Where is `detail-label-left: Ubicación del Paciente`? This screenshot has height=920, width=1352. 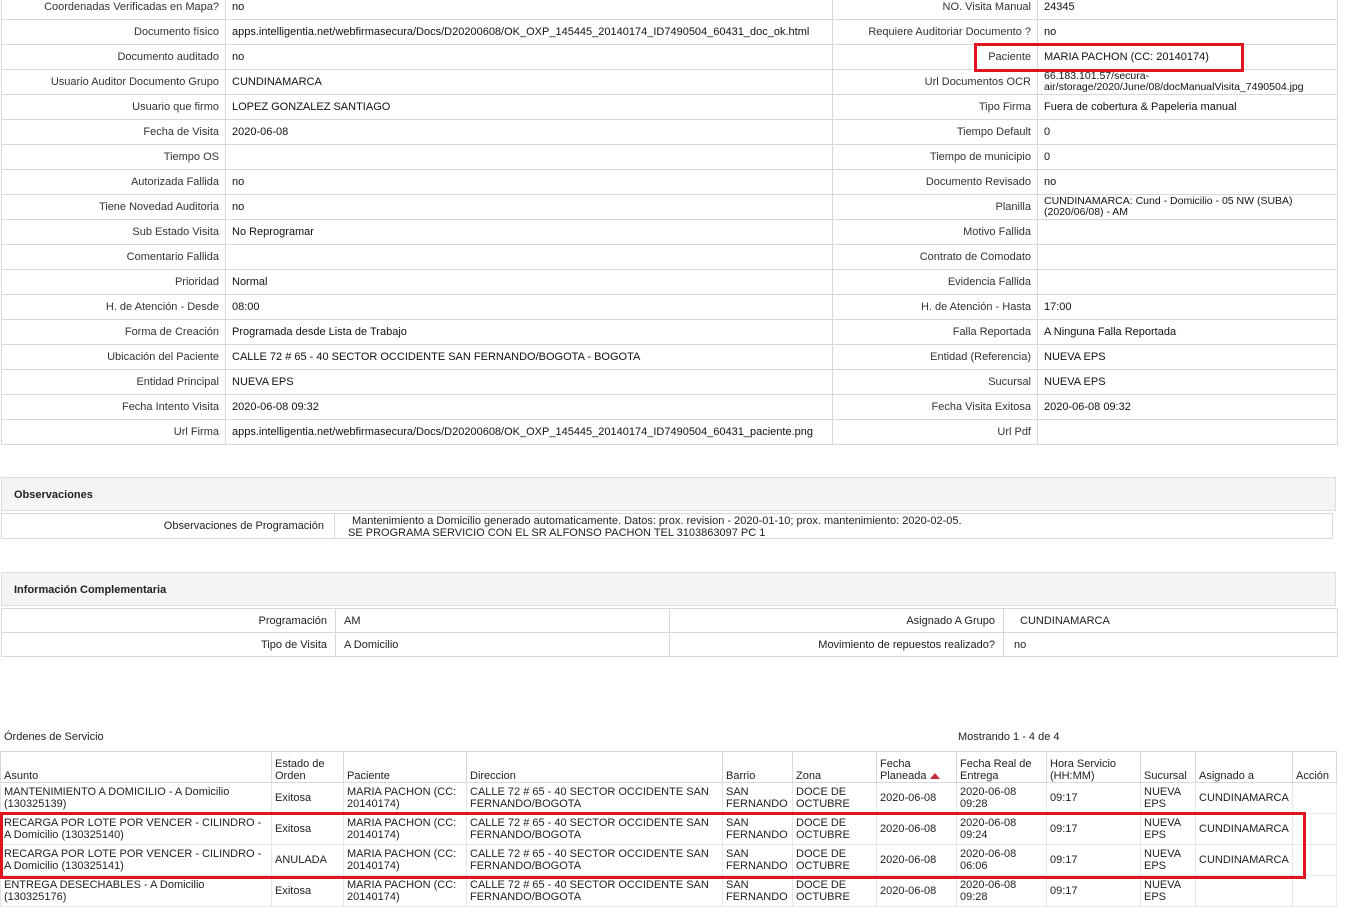
detail-label-left: Ubicación del Paciente is located at coordinates (113, 357).